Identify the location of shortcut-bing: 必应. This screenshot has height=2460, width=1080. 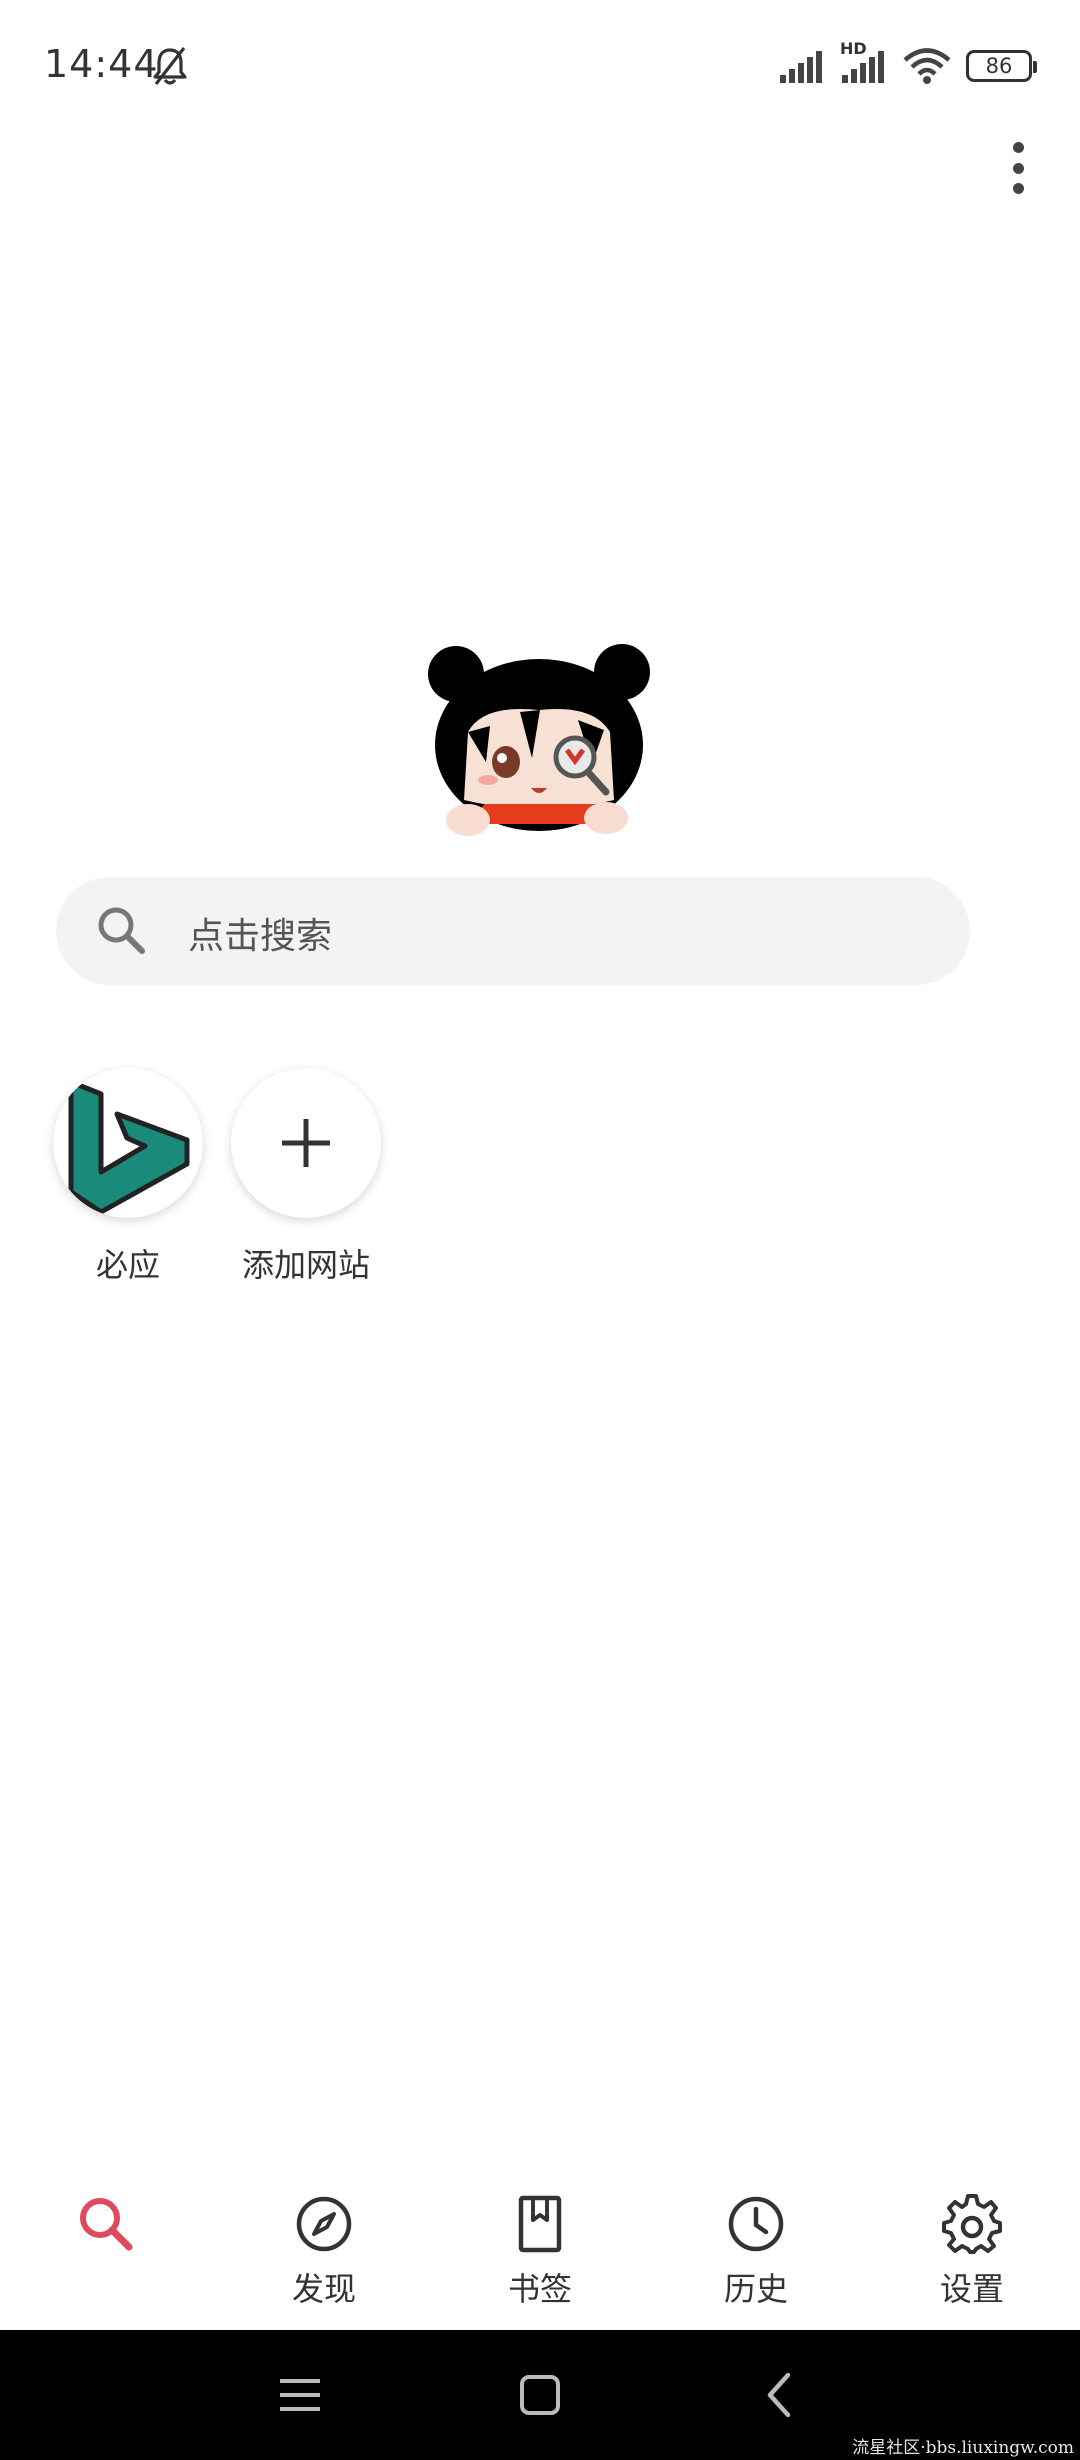
(128, 1178).